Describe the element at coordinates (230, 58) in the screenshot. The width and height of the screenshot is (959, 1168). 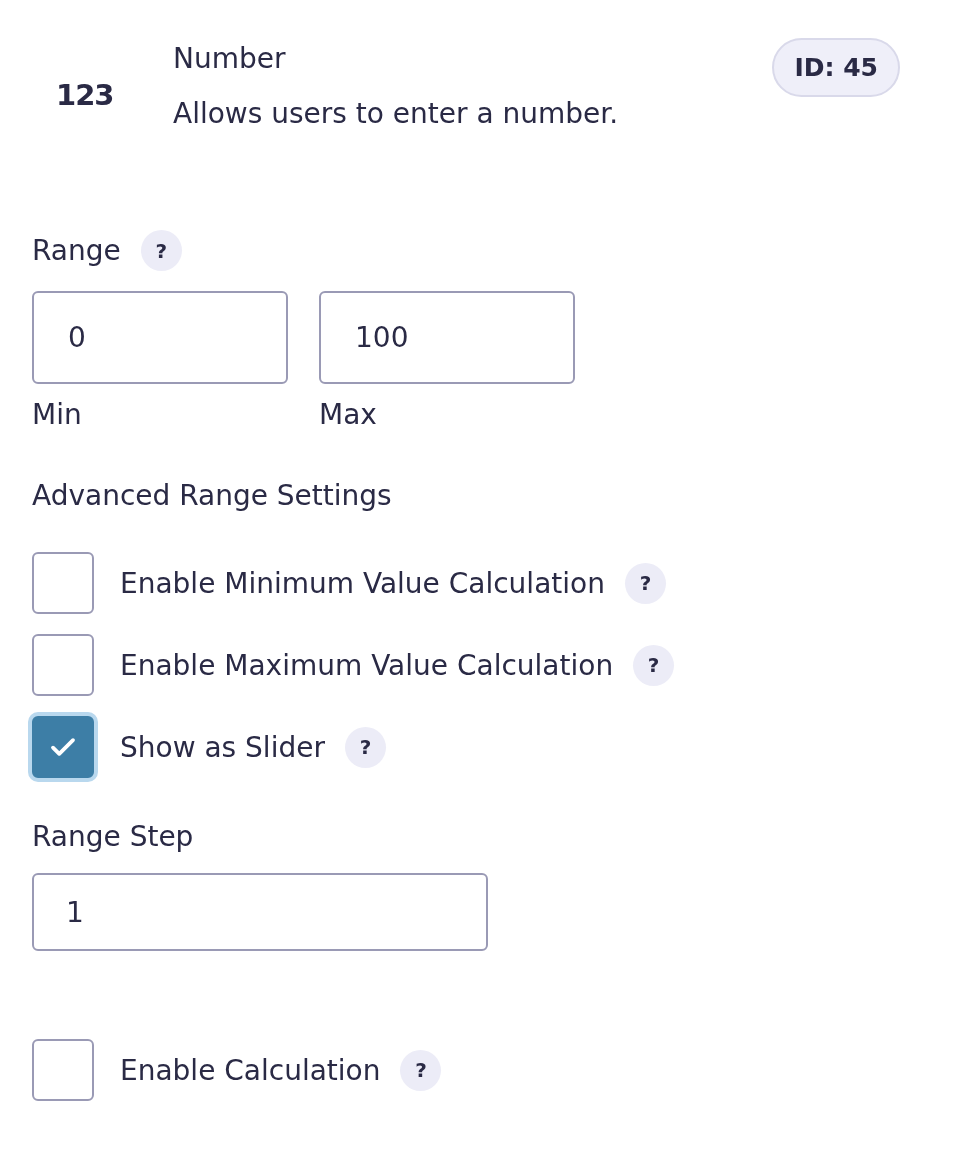
I see `field-title: Number` at that location.